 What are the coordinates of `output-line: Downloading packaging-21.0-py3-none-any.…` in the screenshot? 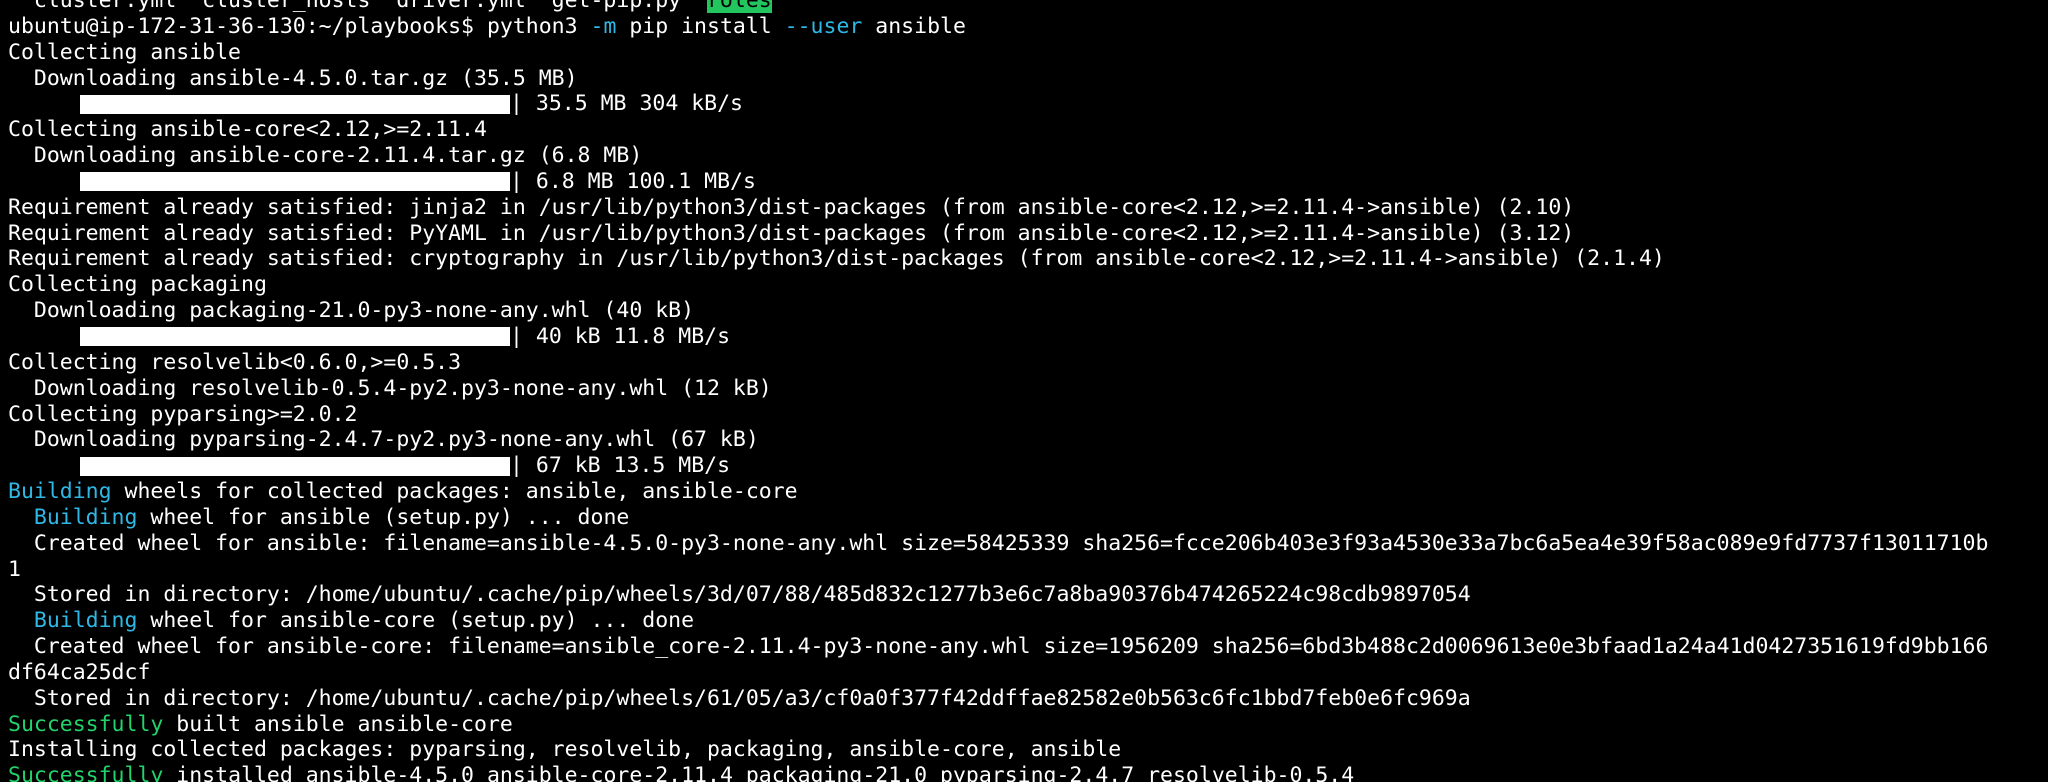 It's located at (351, 311).